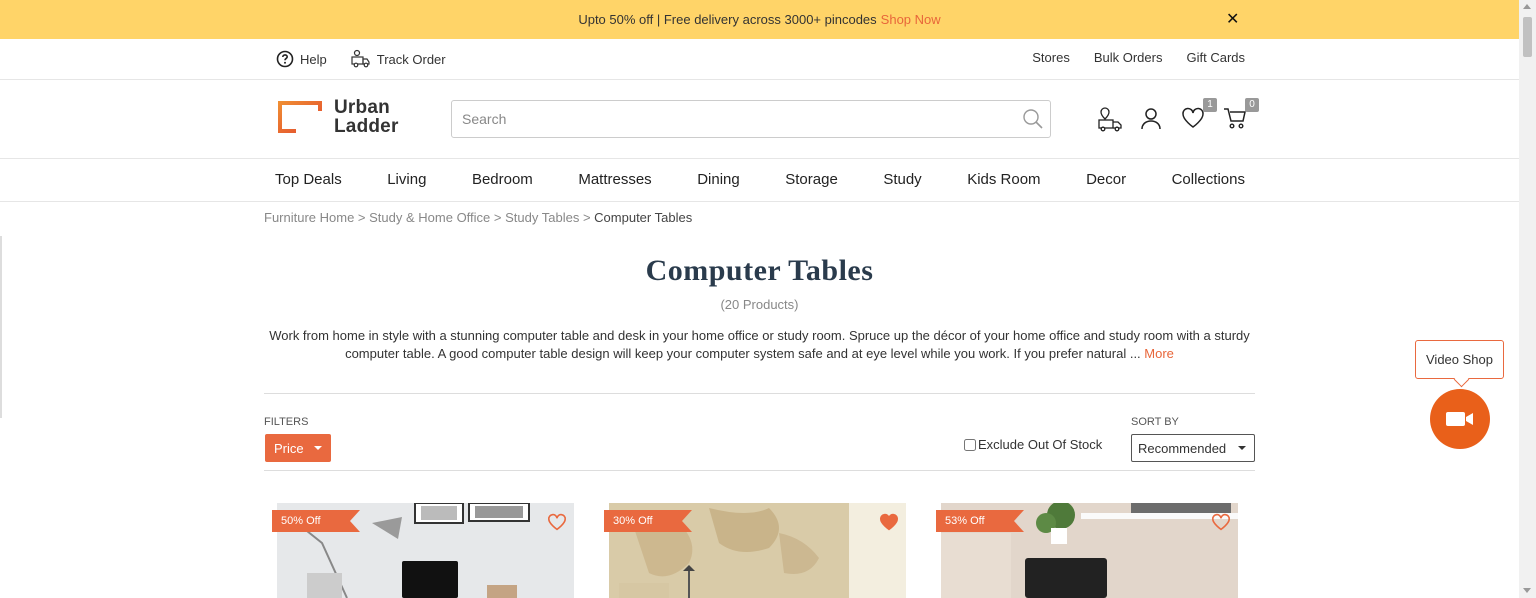 The image size is (1536, 598). What do you see at coordinates (614, 179) in the screenshot?
I see `nav-mattresses: Mattresses` at bounding box center [614, 179].